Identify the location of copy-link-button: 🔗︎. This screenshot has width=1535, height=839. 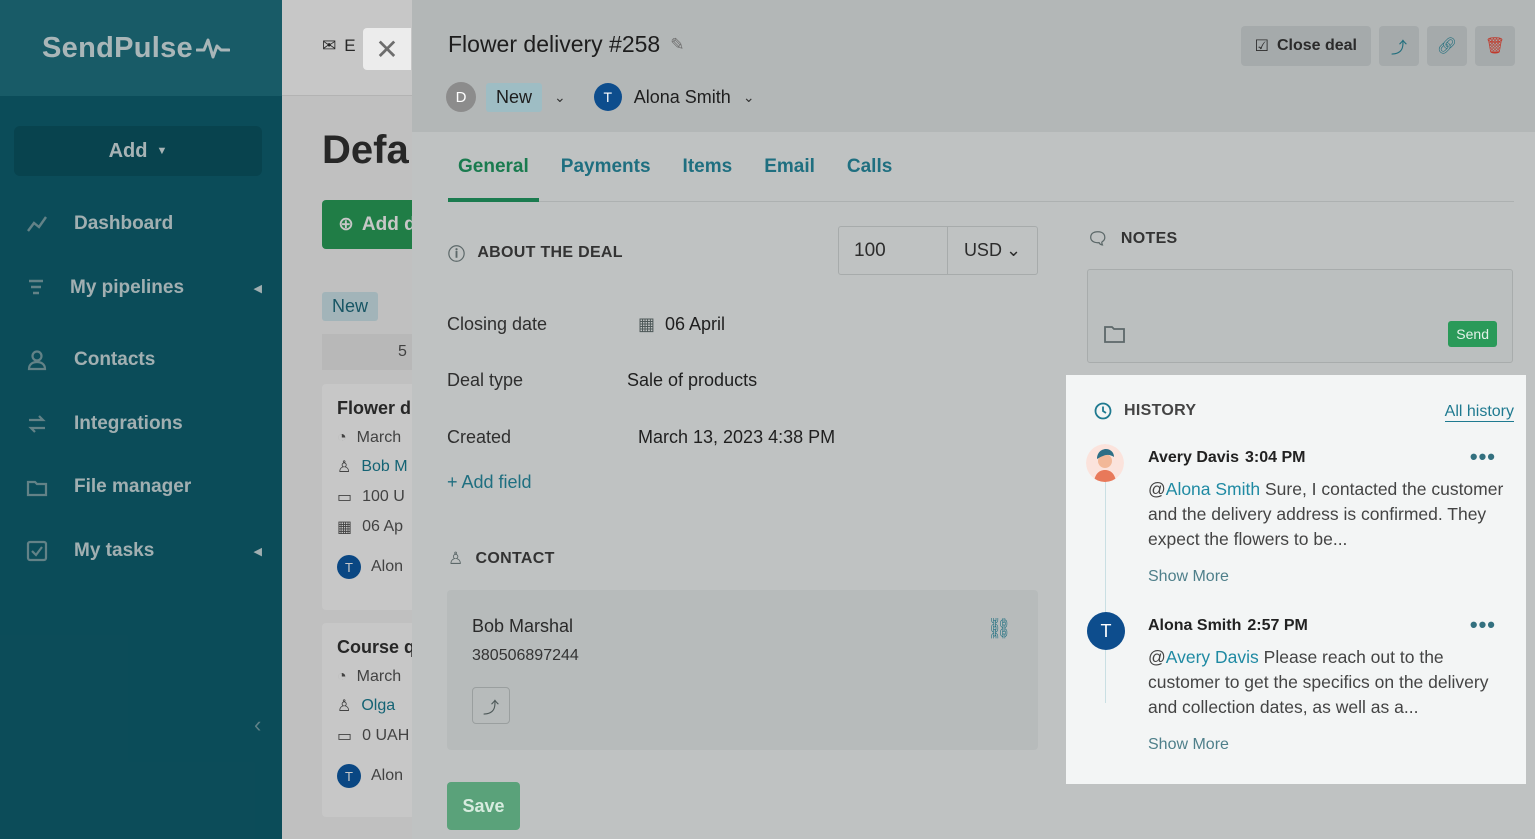
(1447, 46).